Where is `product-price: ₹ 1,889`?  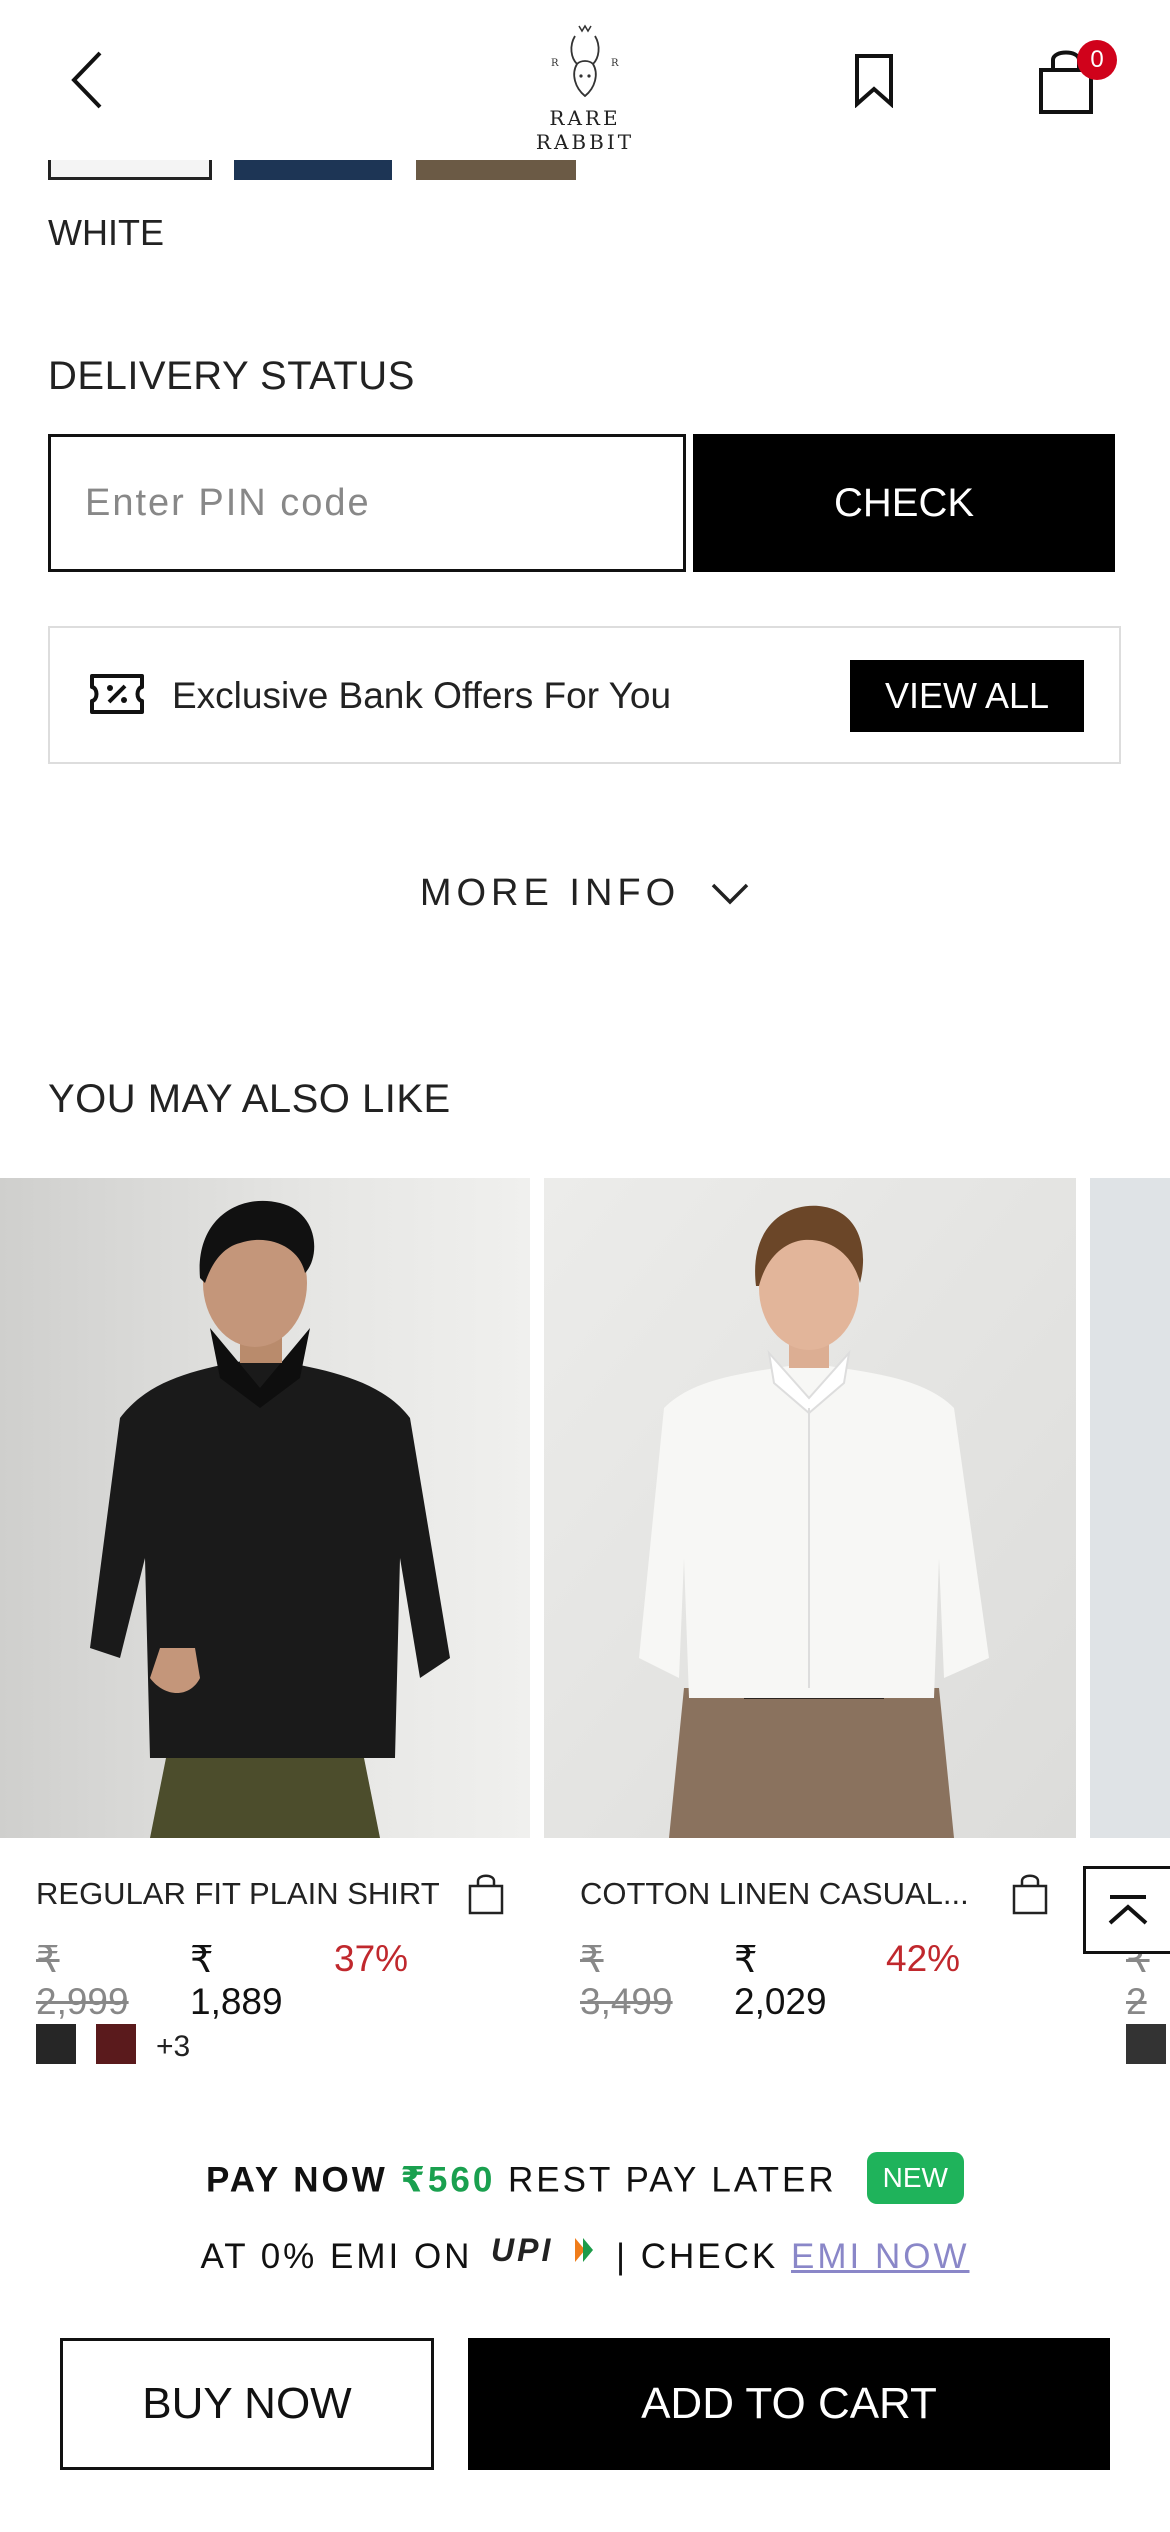 product-price: ₹ 1,889 is located at coordinates (236, 1980).